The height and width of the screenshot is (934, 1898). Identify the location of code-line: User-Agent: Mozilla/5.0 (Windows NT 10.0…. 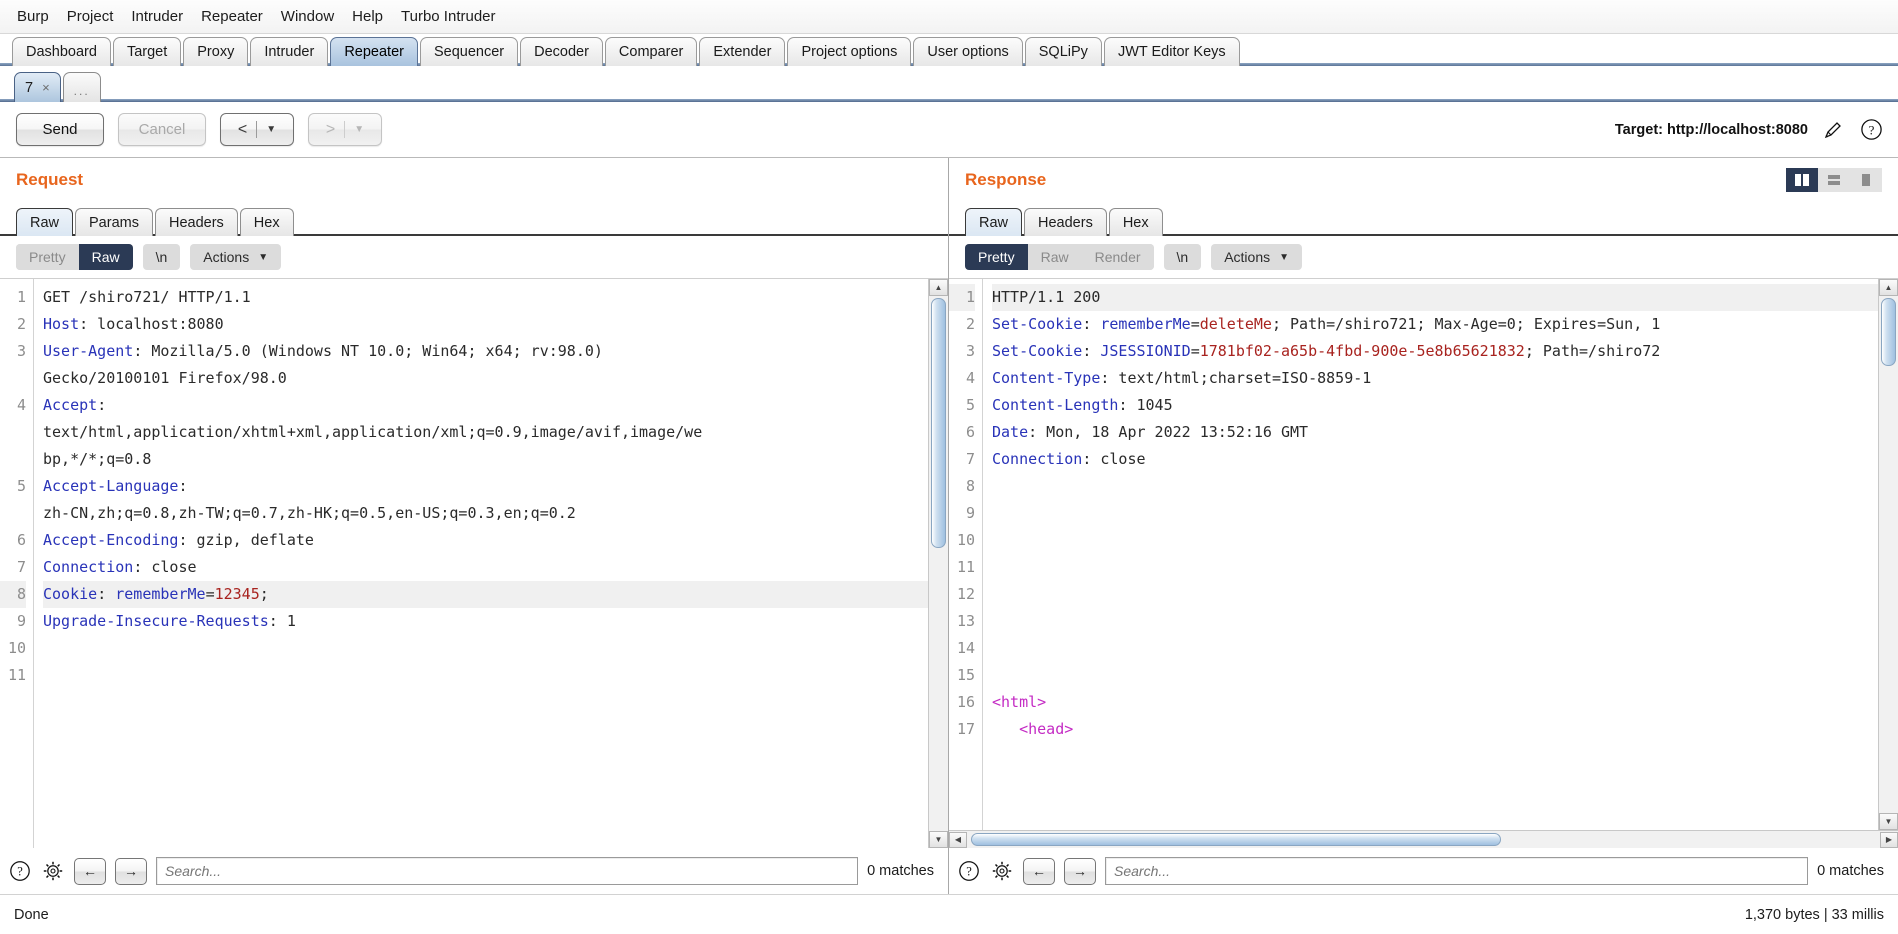
(485, 351).